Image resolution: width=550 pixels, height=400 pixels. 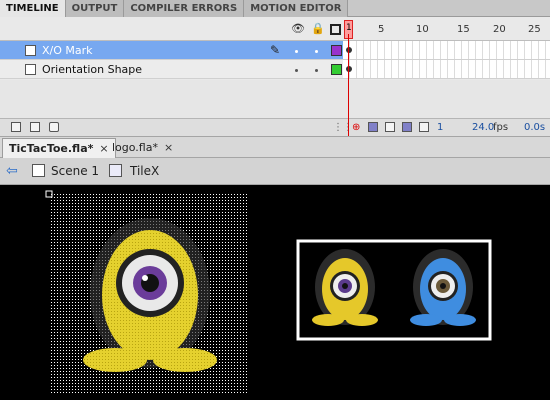 I want to click on onion-outline-icon, so click(x=390, y=127).